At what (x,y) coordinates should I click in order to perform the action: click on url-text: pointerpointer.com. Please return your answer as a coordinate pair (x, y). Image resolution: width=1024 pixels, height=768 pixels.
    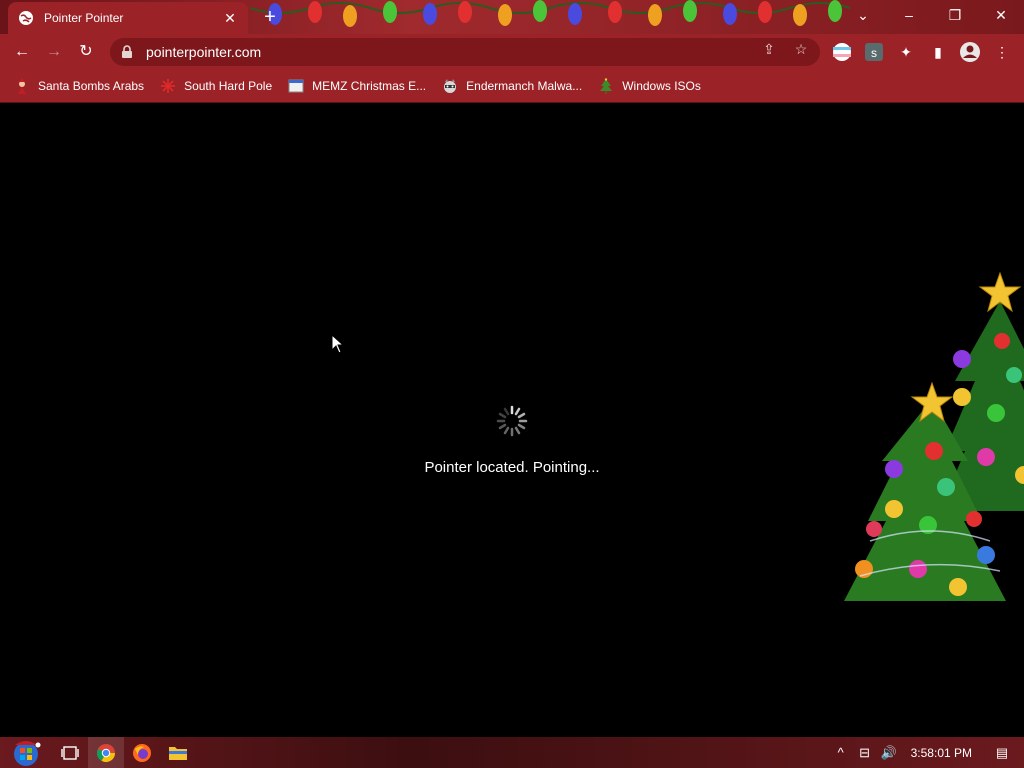
    Looking at the image, I should click on (204, 52).